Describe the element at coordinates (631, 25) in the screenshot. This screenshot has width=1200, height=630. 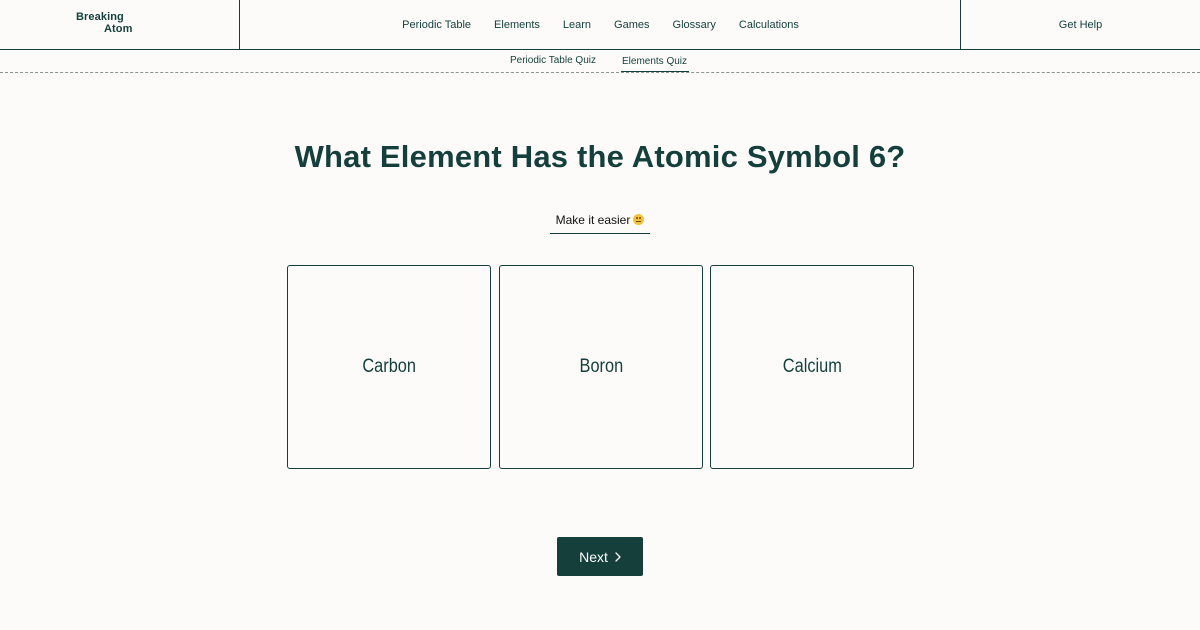
I see `nav-item-games: Games` at that location.